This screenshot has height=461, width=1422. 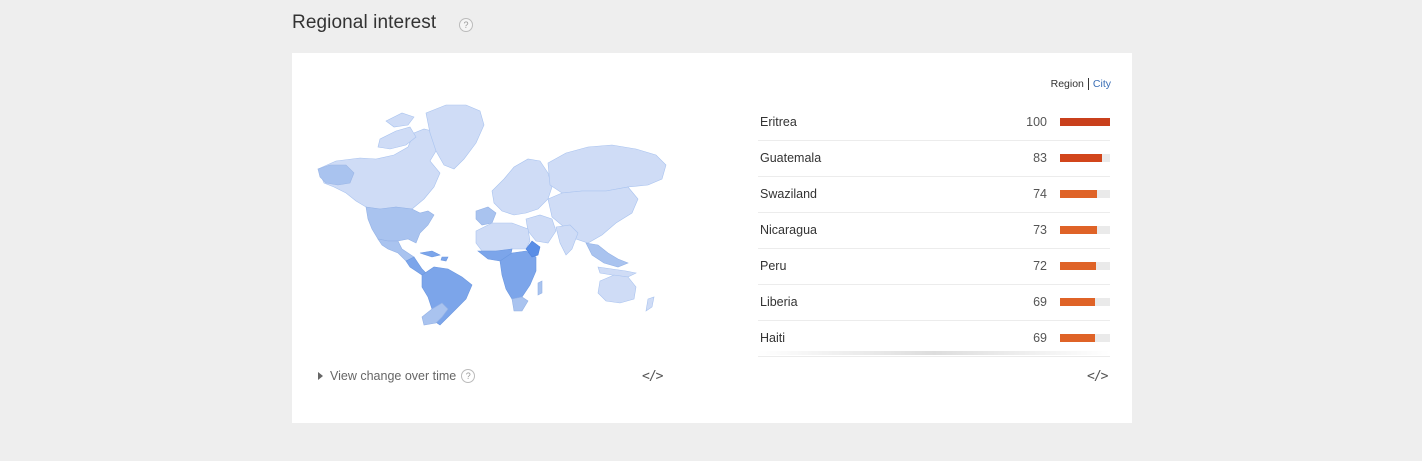 What do you see at coordinates (934, 303) in the screenshot?
I see `region-row: Liberia 69` at bounding box center [934, 303].